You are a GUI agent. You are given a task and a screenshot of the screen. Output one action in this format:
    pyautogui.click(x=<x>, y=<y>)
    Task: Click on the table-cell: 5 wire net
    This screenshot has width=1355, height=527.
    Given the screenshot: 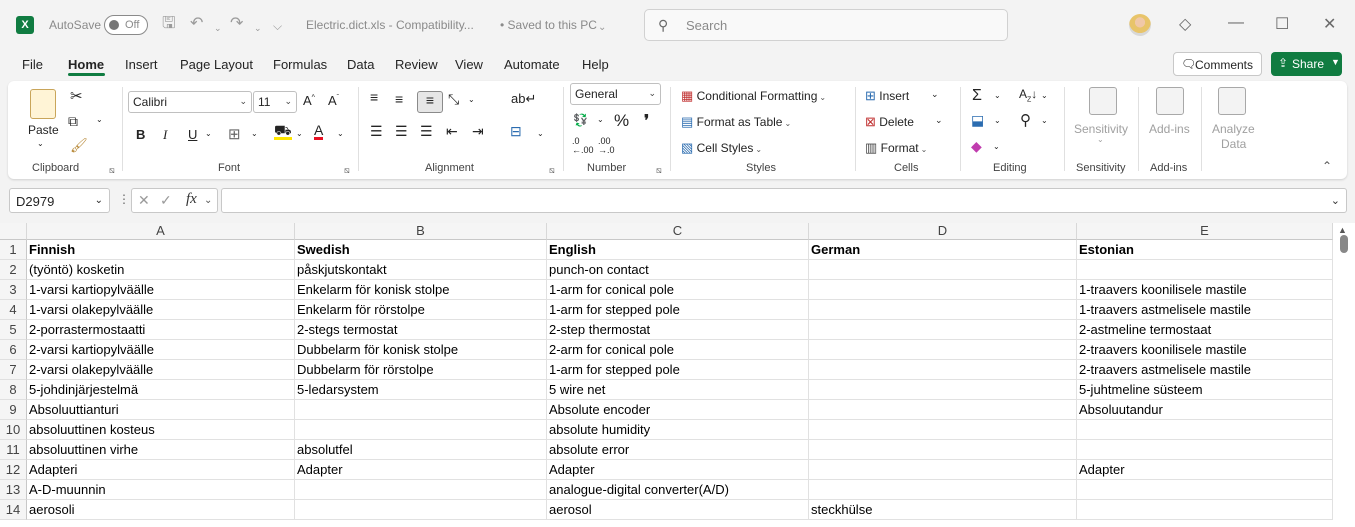 What is the action you would take?
    pyautogui.click(x=678, y=390)
    